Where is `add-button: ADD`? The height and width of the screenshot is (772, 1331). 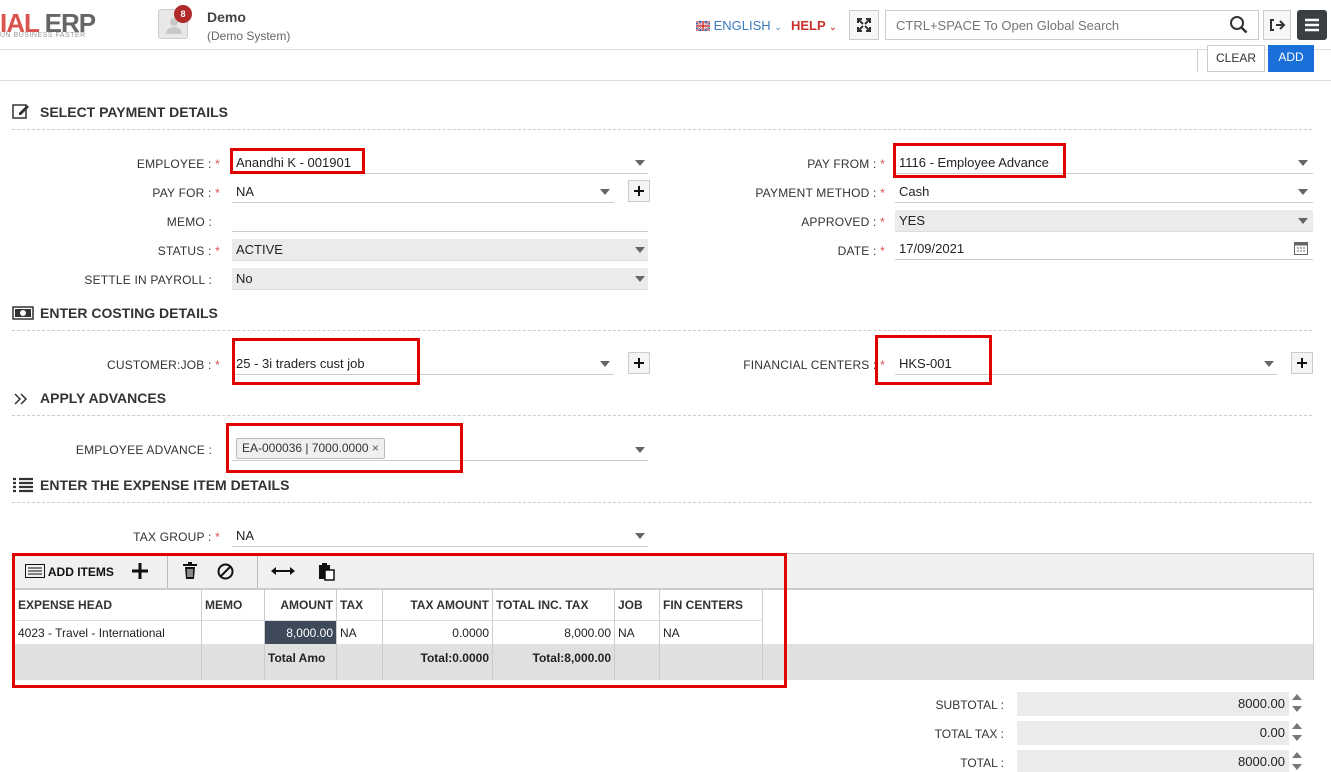
add-button: ADD is located at coordinates (1291, 58).